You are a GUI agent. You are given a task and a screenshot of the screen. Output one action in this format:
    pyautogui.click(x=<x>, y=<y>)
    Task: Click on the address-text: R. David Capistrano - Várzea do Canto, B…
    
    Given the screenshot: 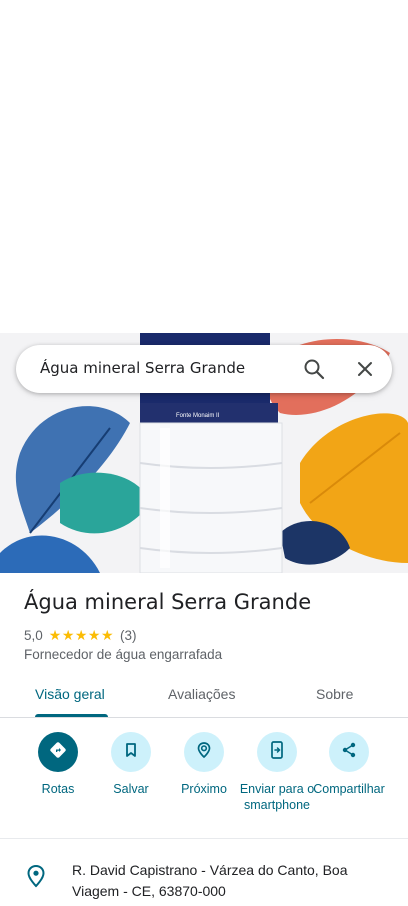 What is the action you would take?
    pyautogui.click(x=227, y=881)
    